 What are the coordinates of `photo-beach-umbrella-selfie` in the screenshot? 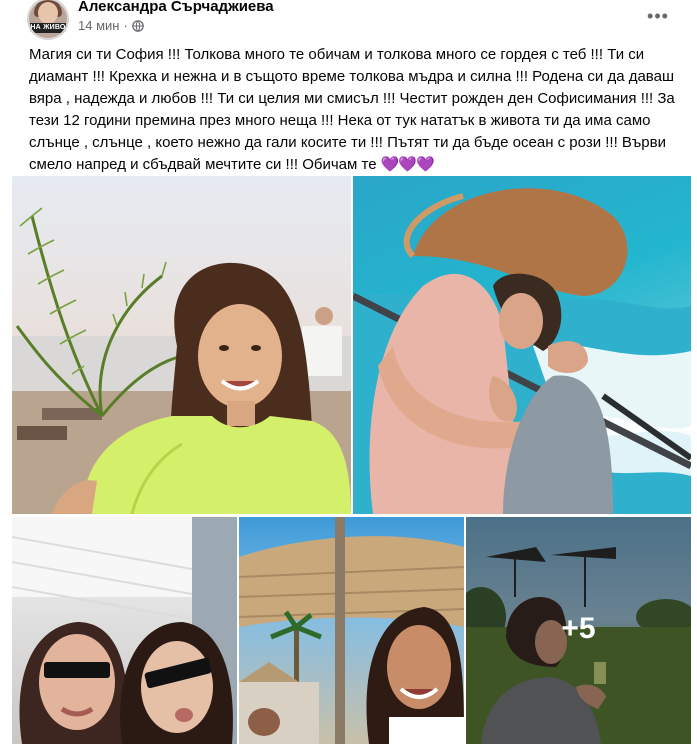 It's located at (351, 630).